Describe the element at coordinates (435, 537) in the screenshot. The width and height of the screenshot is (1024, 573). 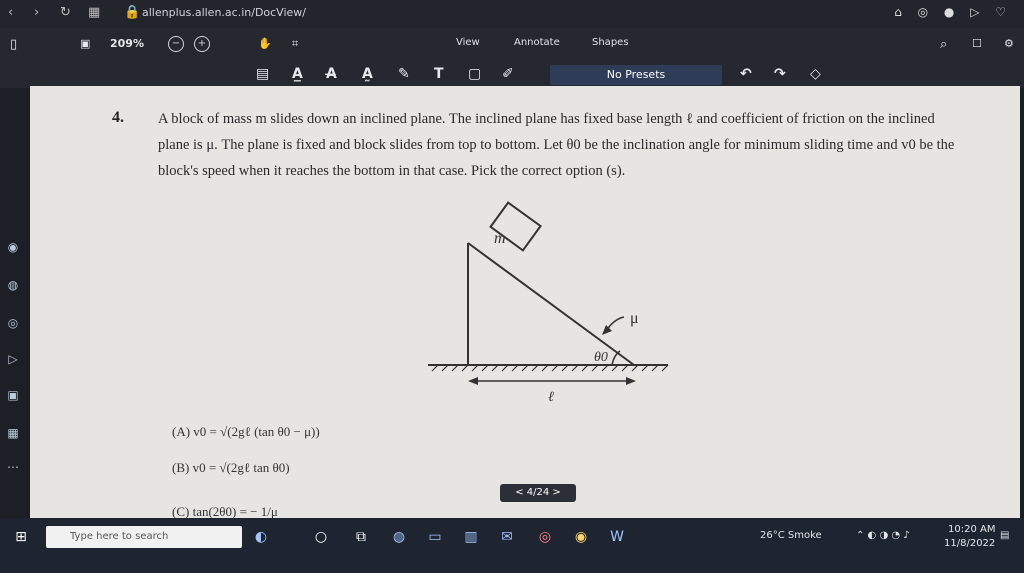
I see `explorer-icon: ▭` at that location.